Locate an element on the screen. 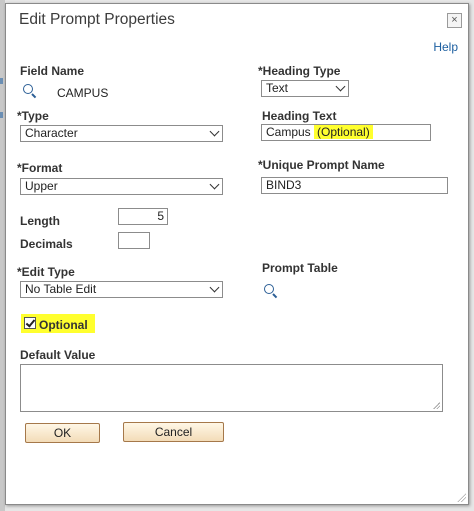 The image size is (474, 511). cancel-button: Cancel is located at coordinates (173, 432).